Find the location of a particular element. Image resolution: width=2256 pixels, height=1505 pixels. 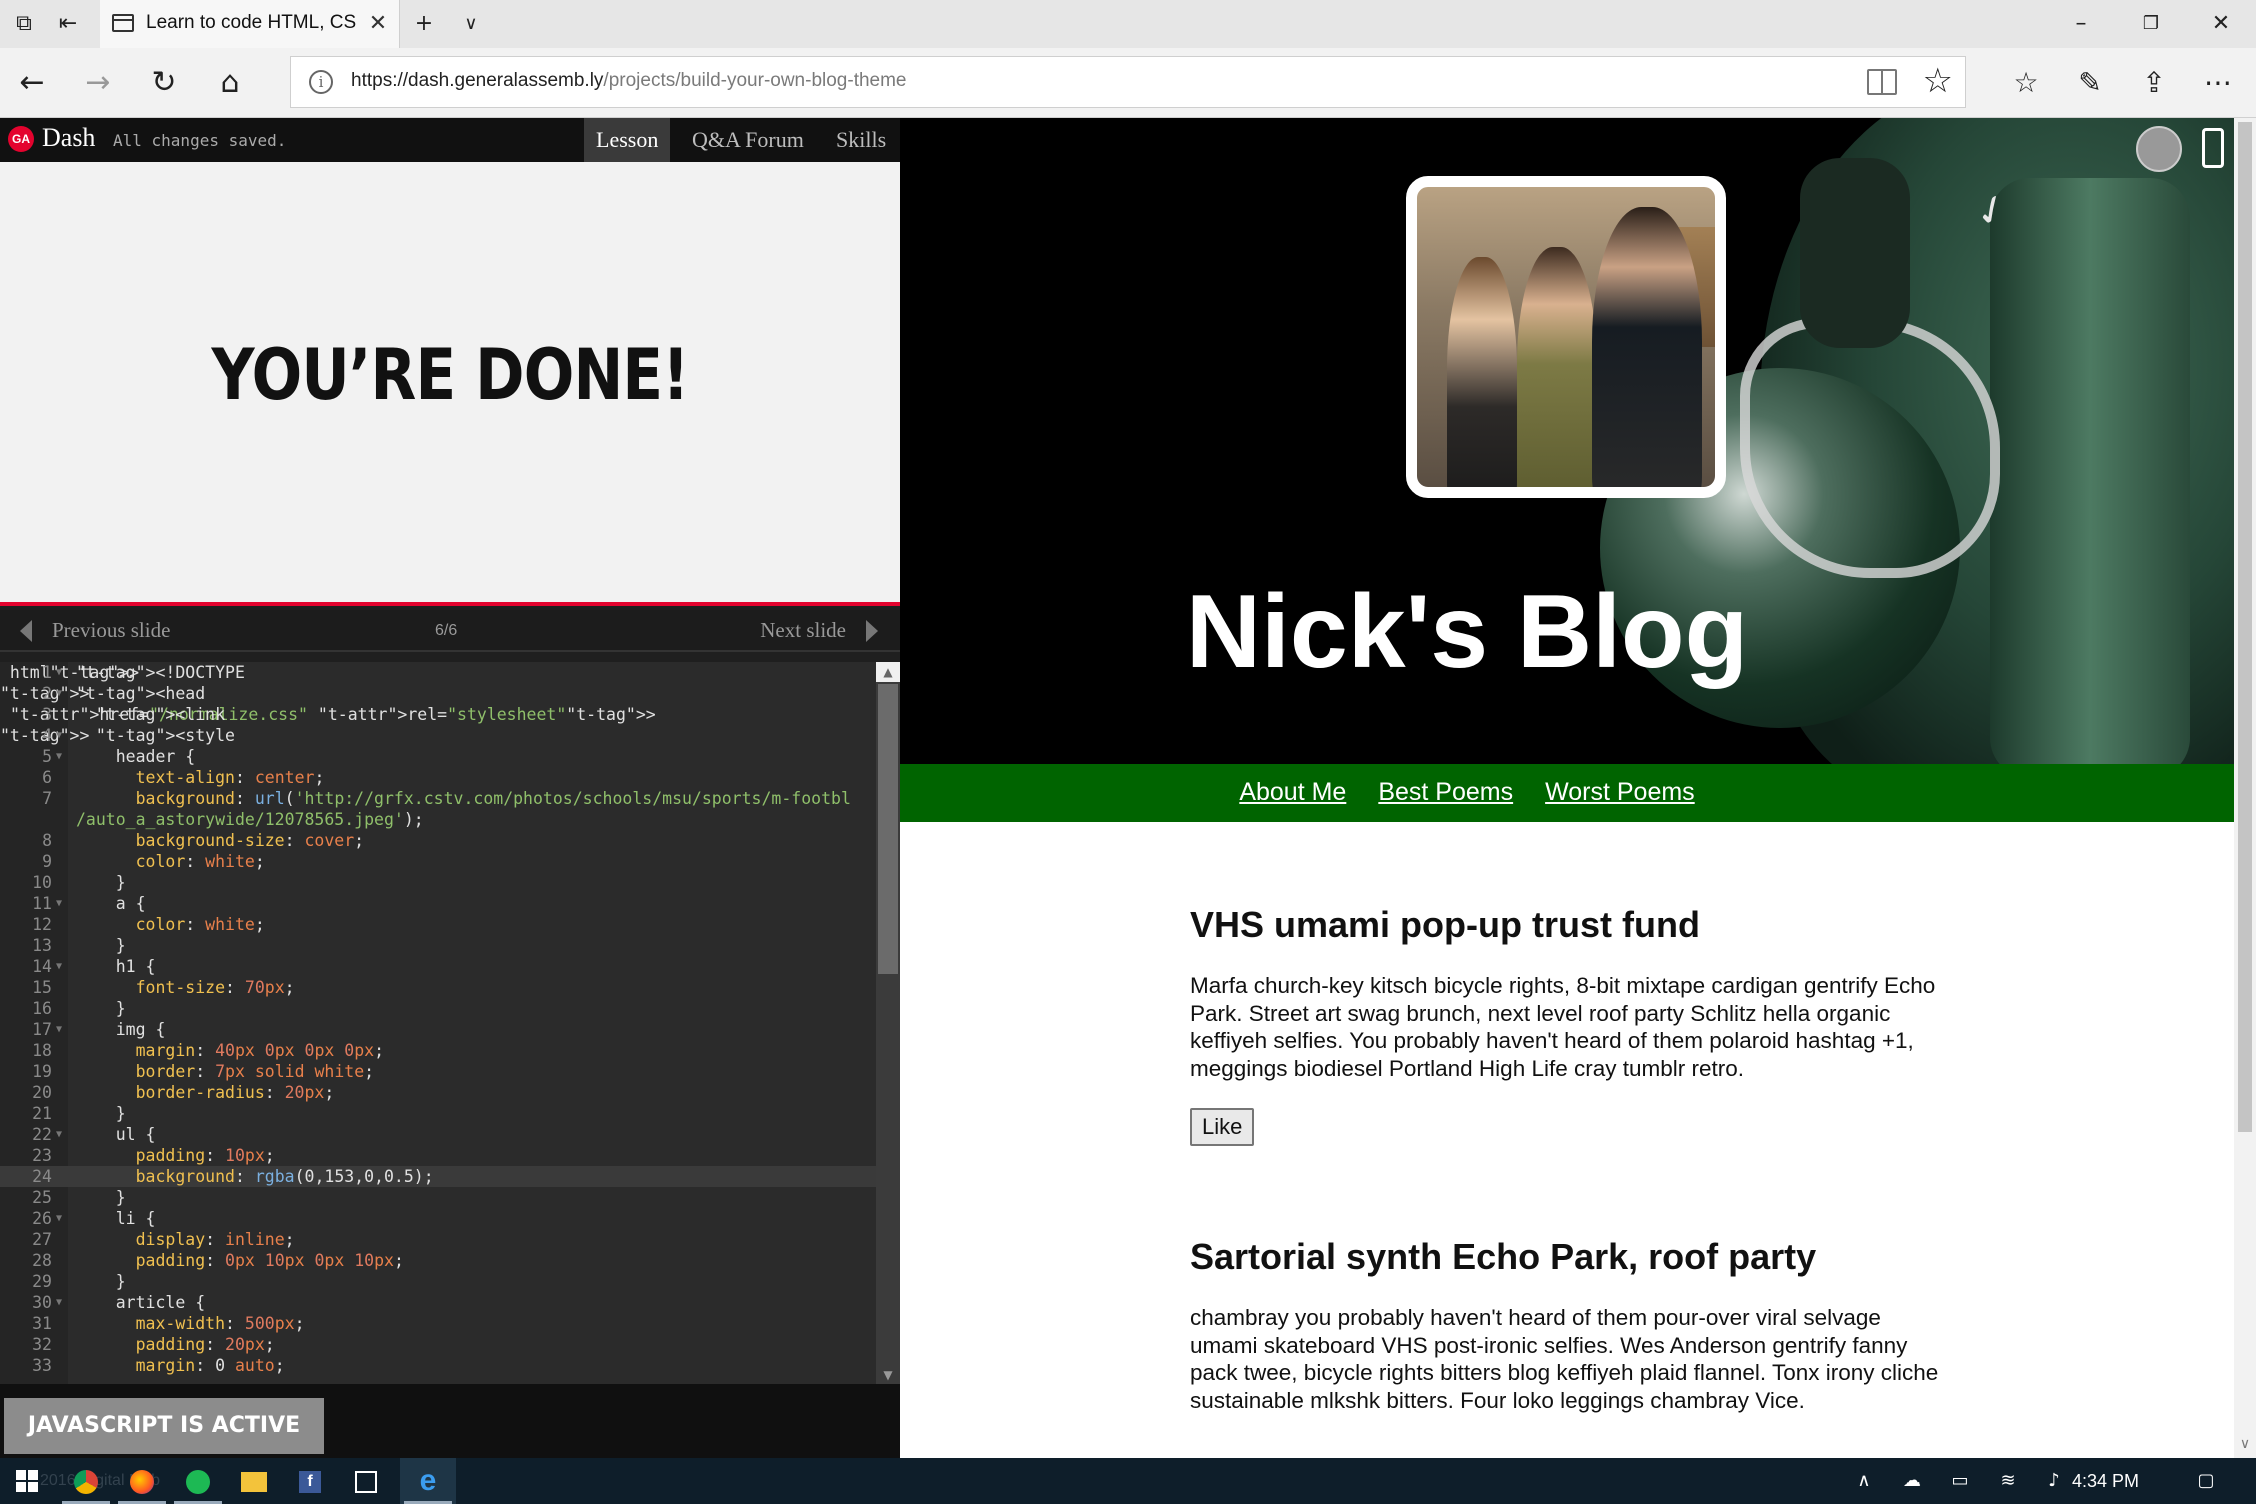

wifi-icon: ≋ is located at coordinates (2008, 1481).